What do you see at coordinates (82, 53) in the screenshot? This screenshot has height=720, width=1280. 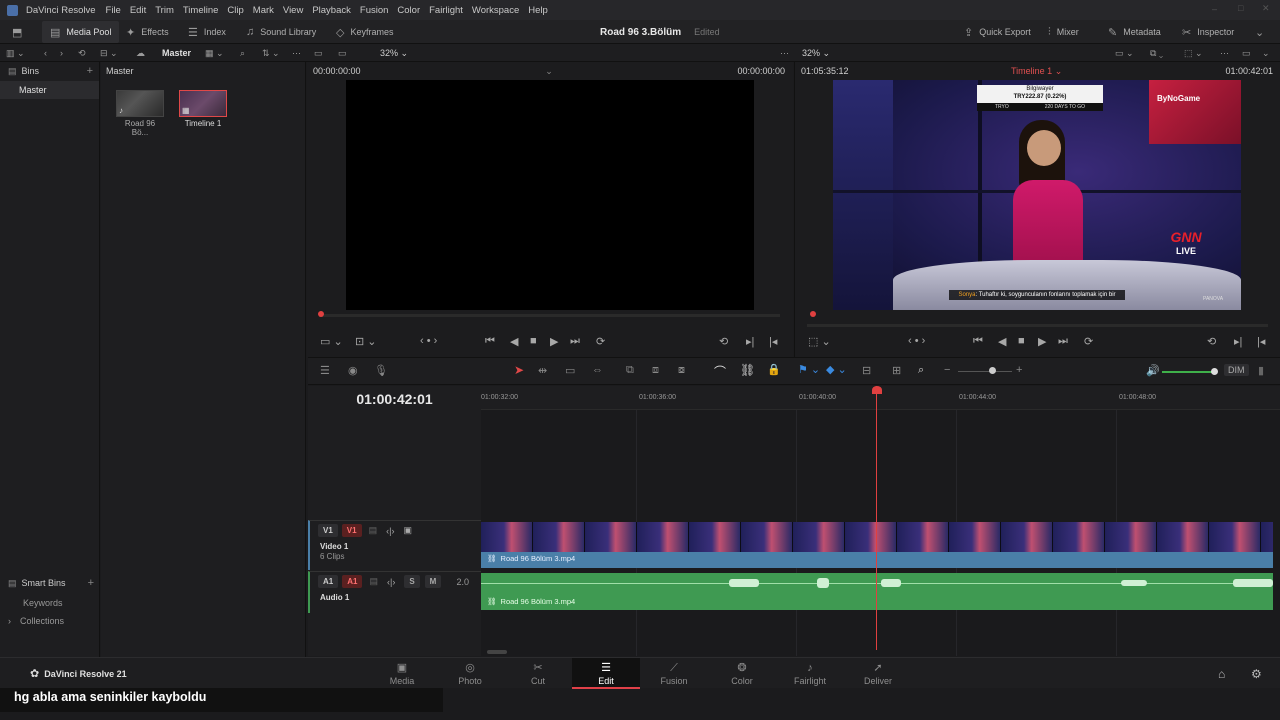 I see `sync-icon: ⟲` at bounding box center [82, 53].